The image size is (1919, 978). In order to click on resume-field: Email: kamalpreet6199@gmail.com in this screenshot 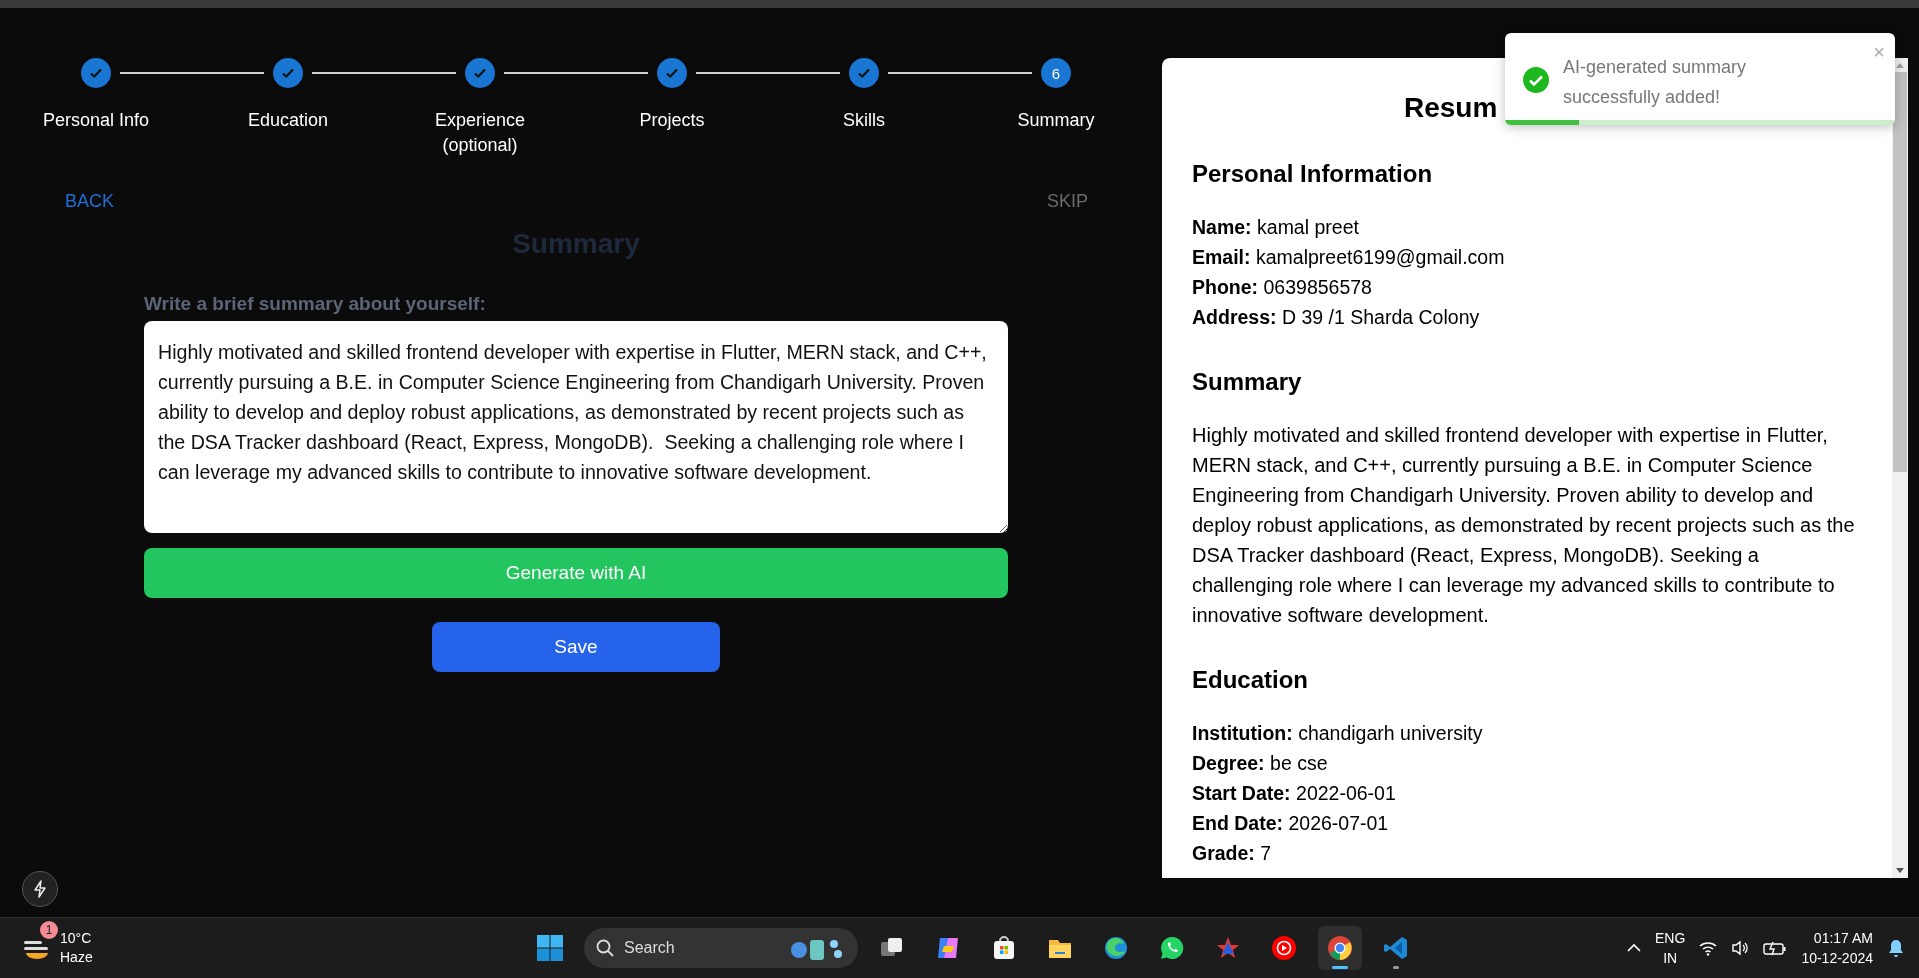, I will do `click(1527, 257)`.